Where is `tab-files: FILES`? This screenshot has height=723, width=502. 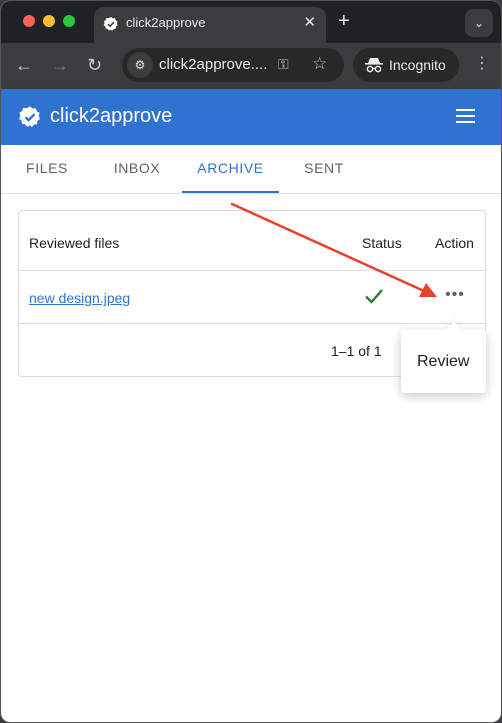
tab-files: FILES is located at coordinates (47, 169).